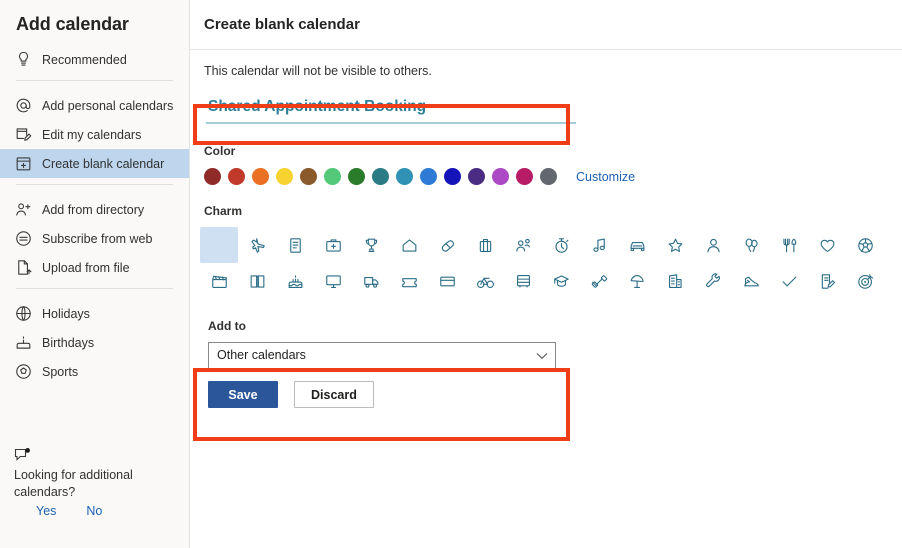  Describe the element at coordinates (523, 245) in the screenshot. I see `charm-people` at that location.